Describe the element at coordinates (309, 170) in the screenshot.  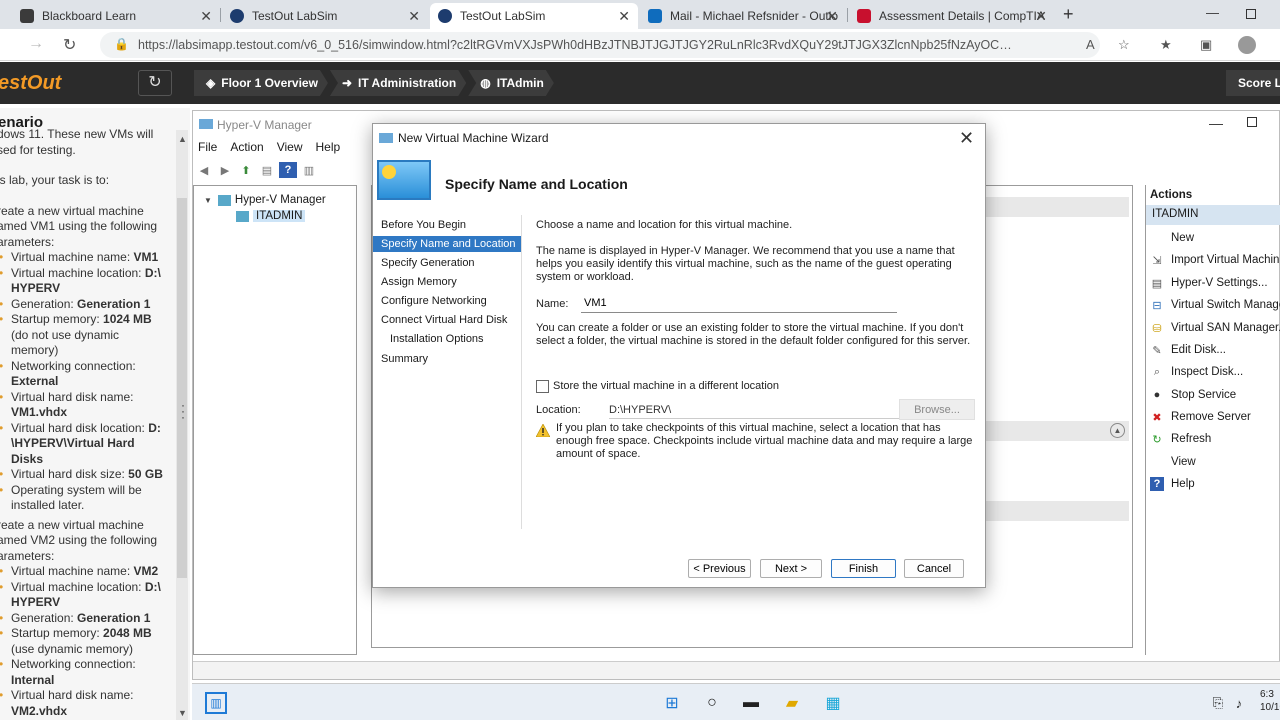
I see `show-hide-action-pane-icon: ▥` at that location.